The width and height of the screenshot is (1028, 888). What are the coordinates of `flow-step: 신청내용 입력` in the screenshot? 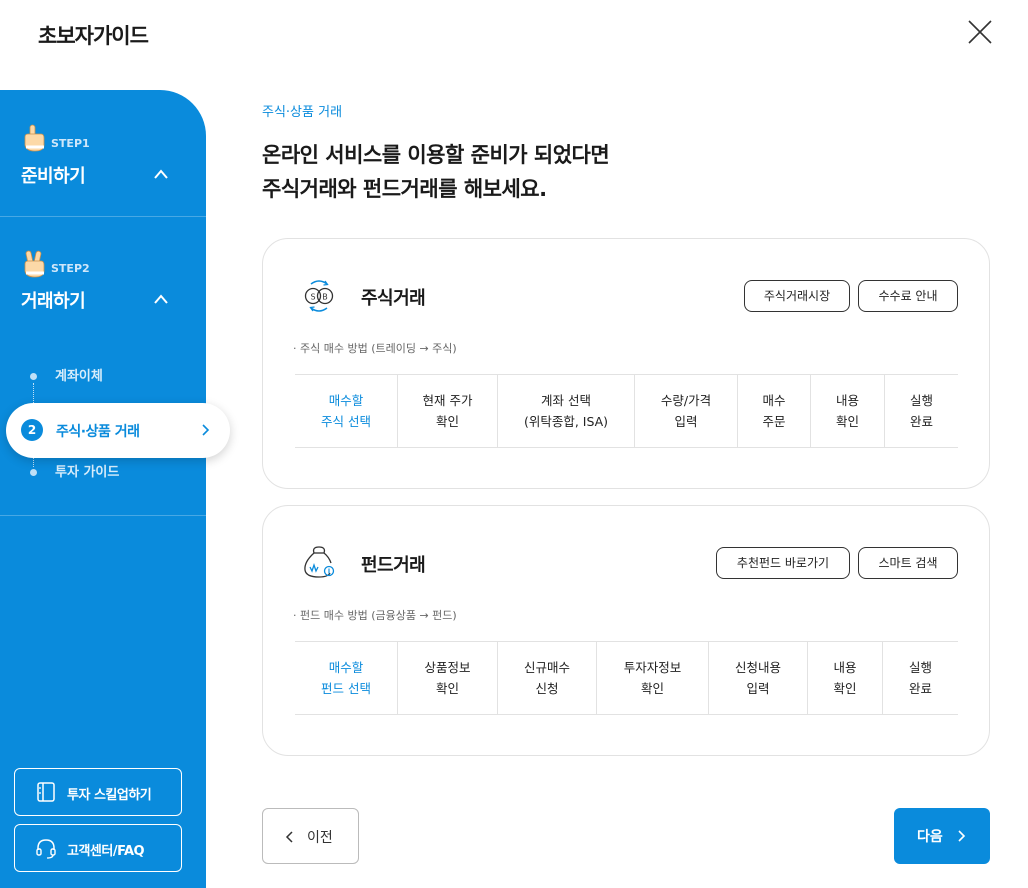 It's located at (757, 678).